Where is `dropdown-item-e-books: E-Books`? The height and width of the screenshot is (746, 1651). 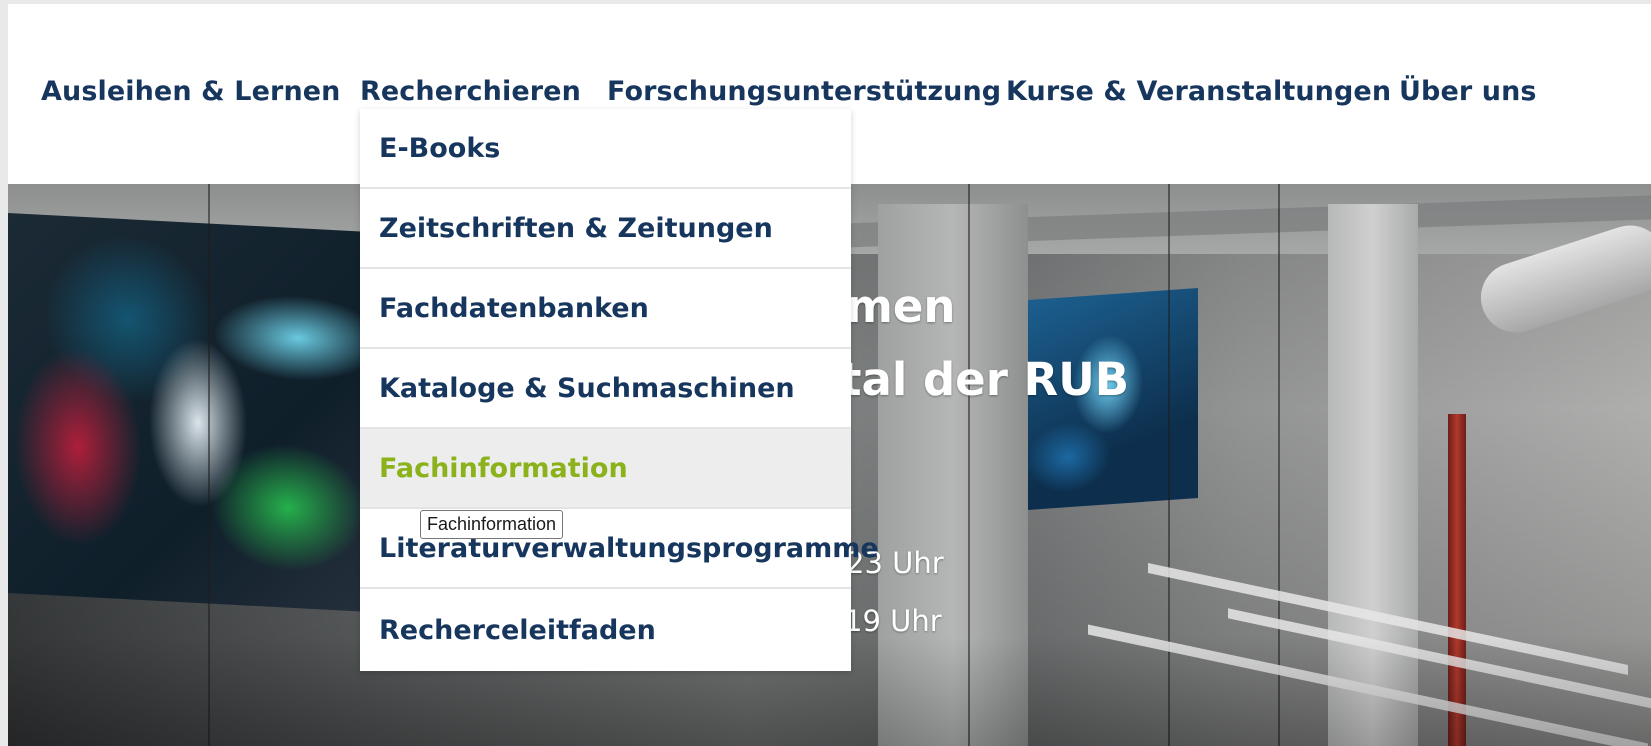
dropdown-item-e-books: E-Books is located at coordinates (605, 149).